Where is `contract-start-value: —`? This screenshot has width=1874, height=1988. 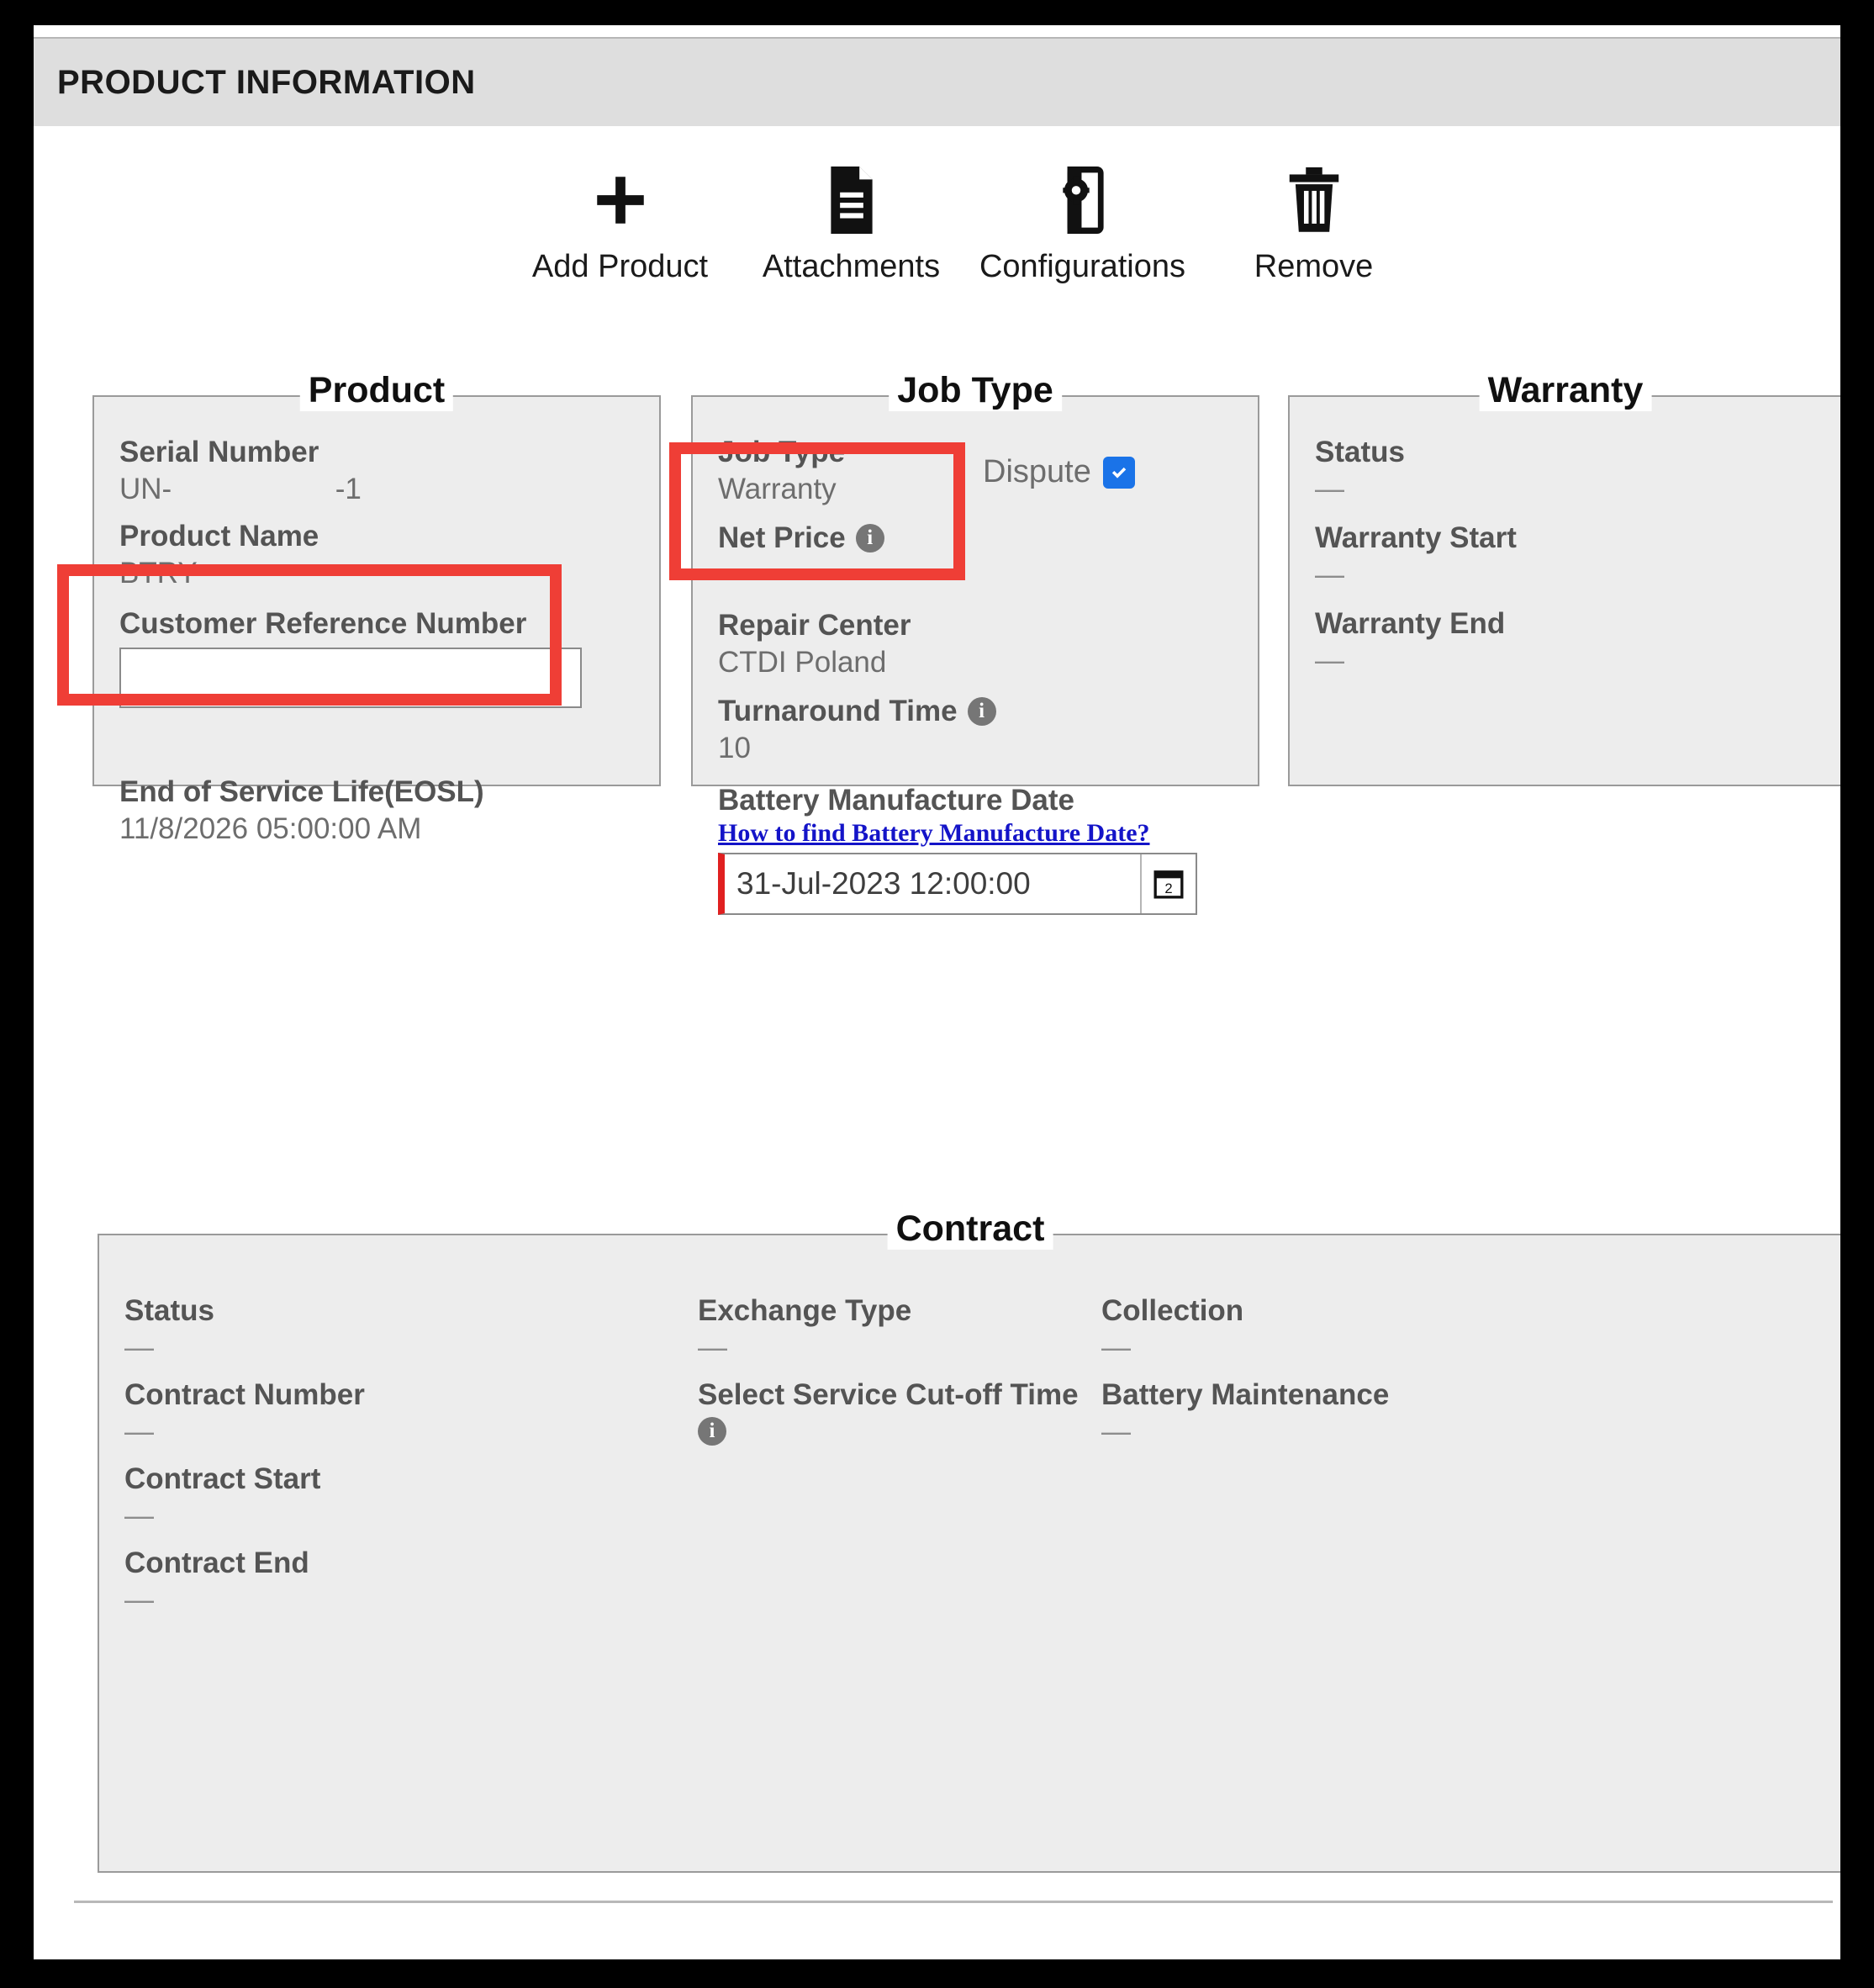 contract-start-value: — is located at coordinates (139, 1515).